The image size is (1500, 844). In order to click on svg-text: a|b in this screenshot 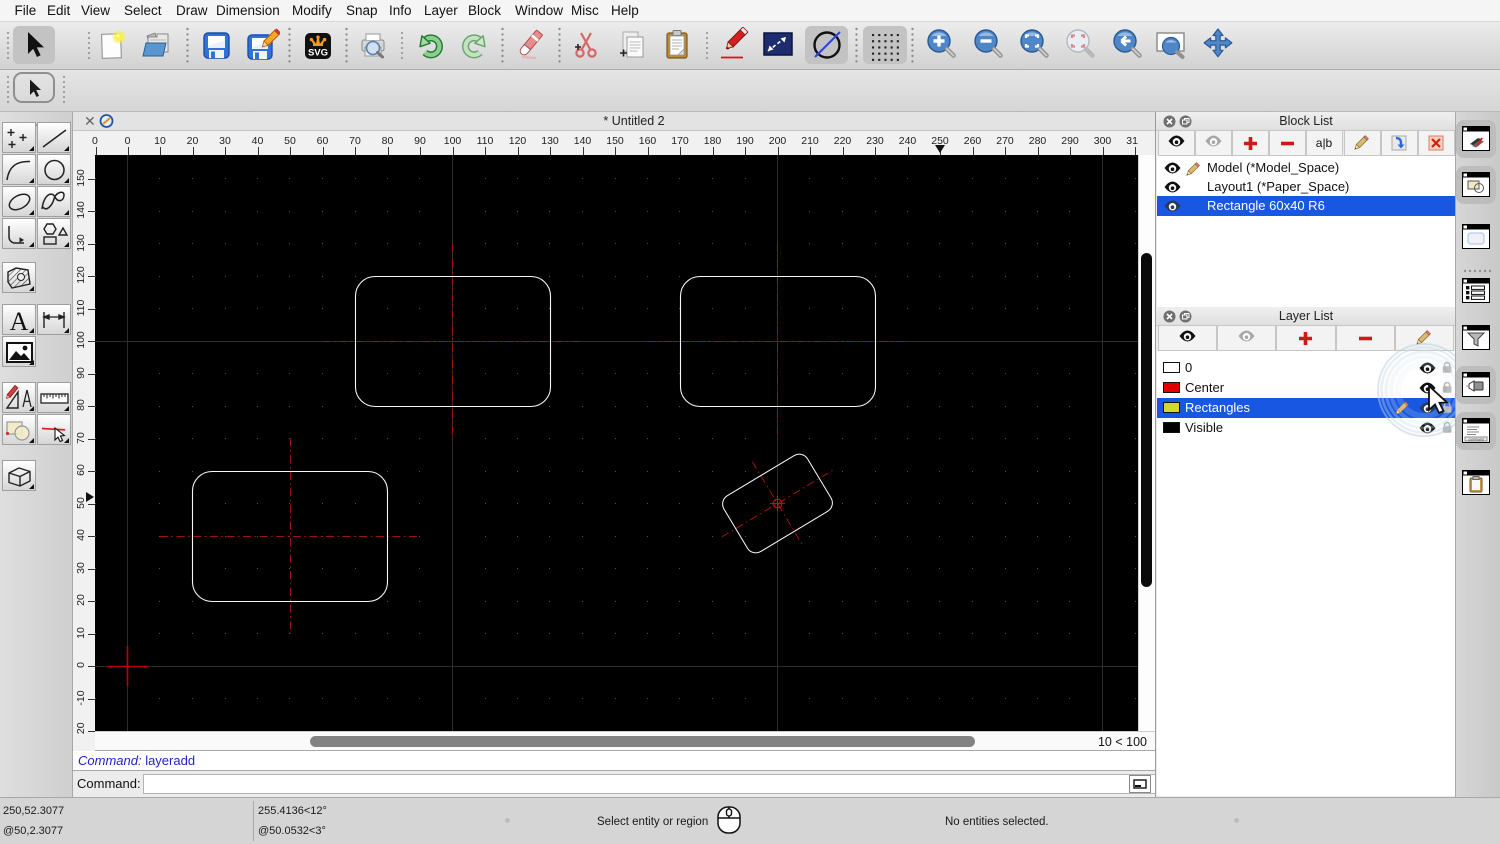, I will do `click(1324, 143)`.